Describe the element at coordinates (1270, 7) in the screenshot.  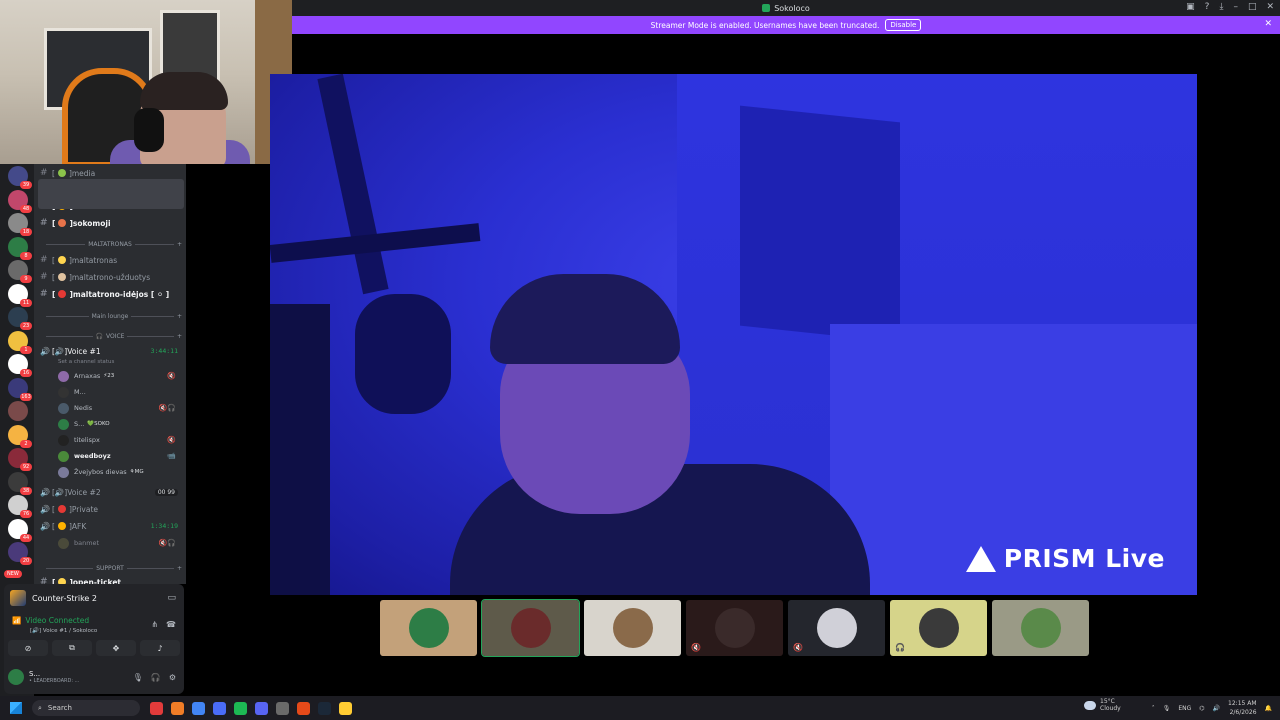
I see `close-icon: ✕` at that location.